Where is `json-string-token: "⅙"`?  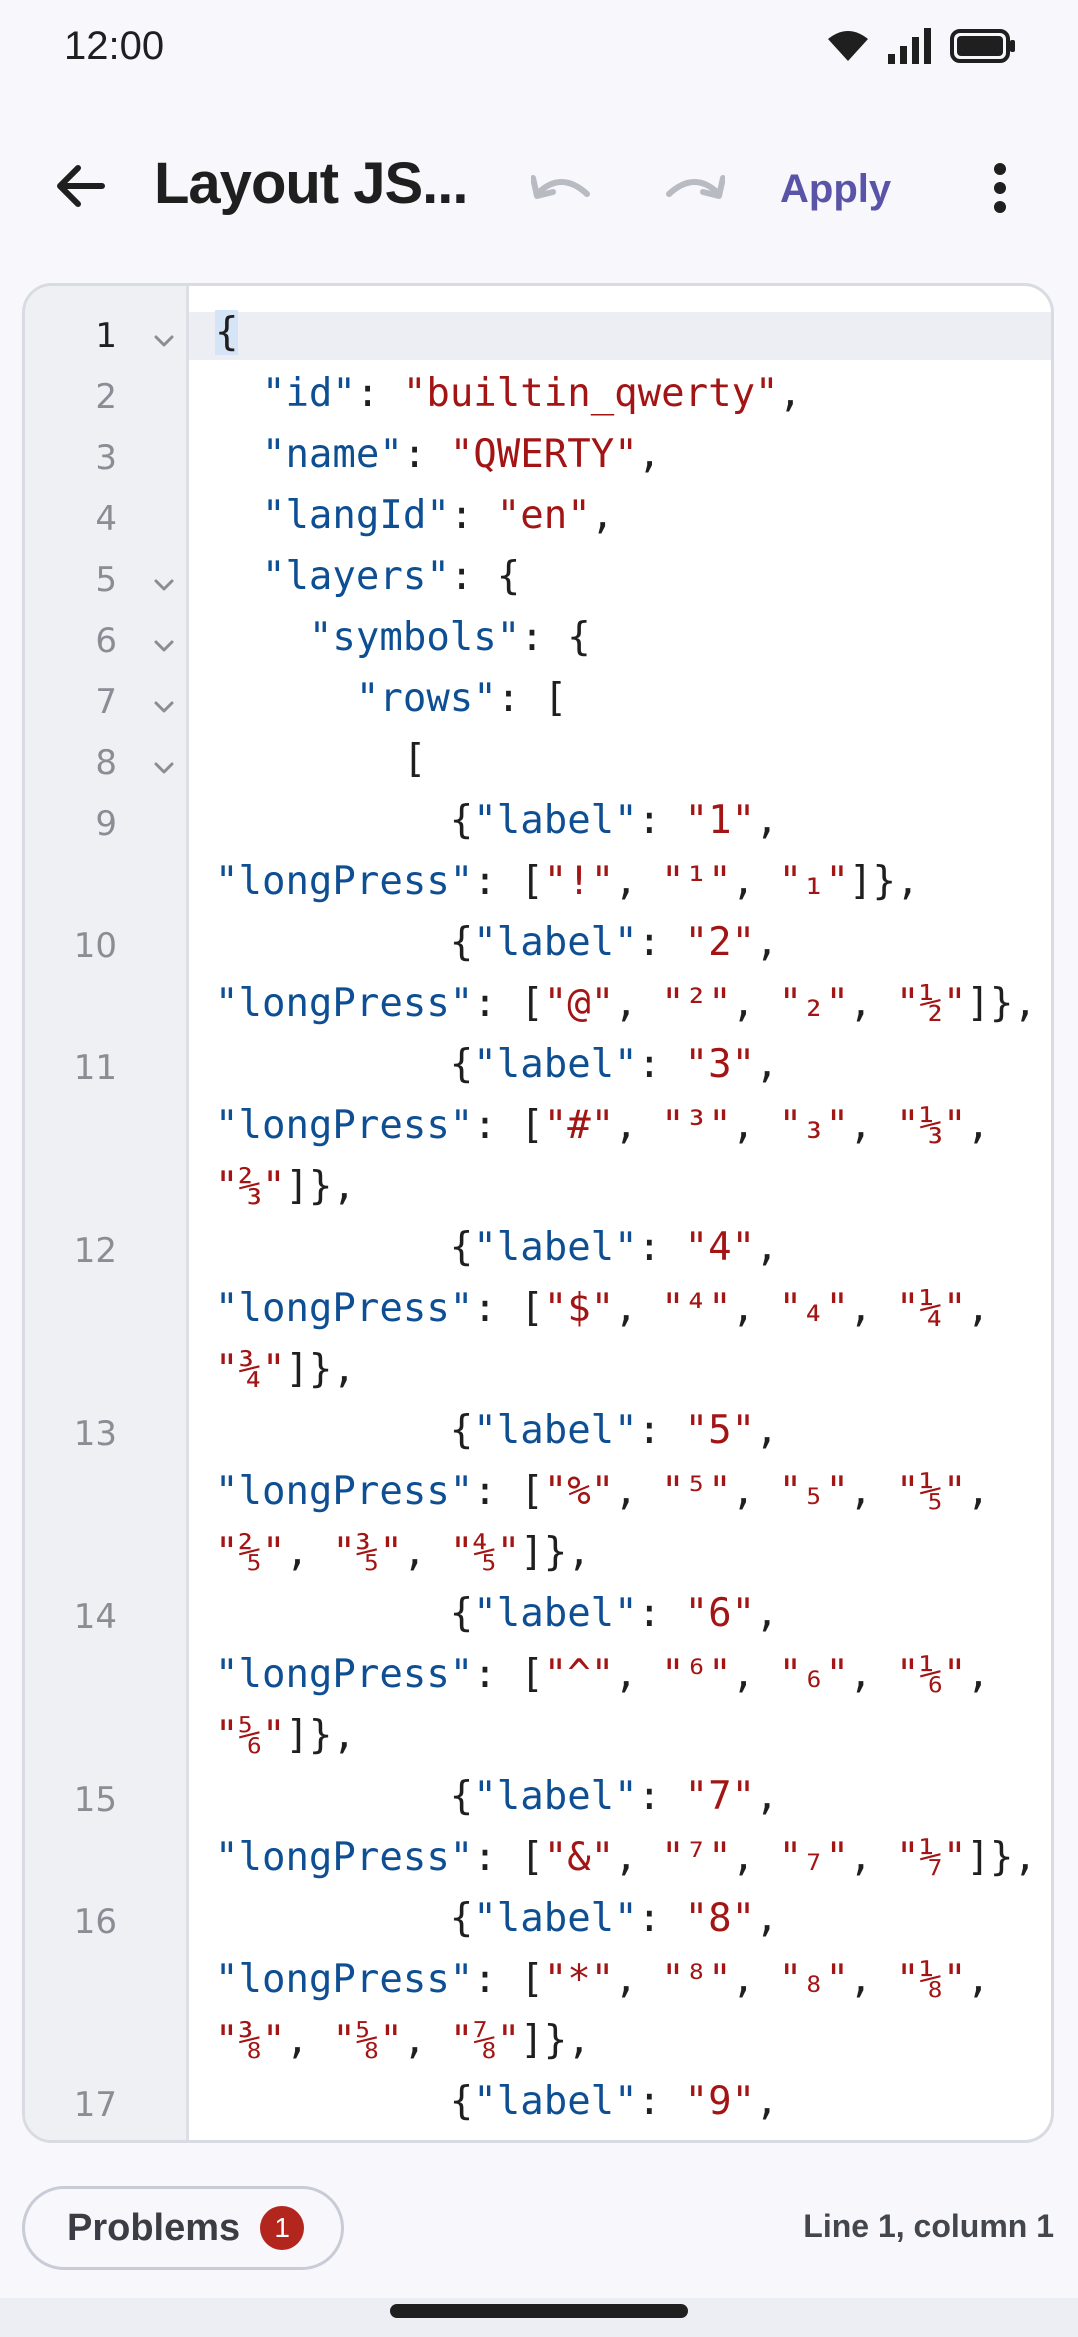 json-string-token: "⅙" is located at coordinates (931, 1674).